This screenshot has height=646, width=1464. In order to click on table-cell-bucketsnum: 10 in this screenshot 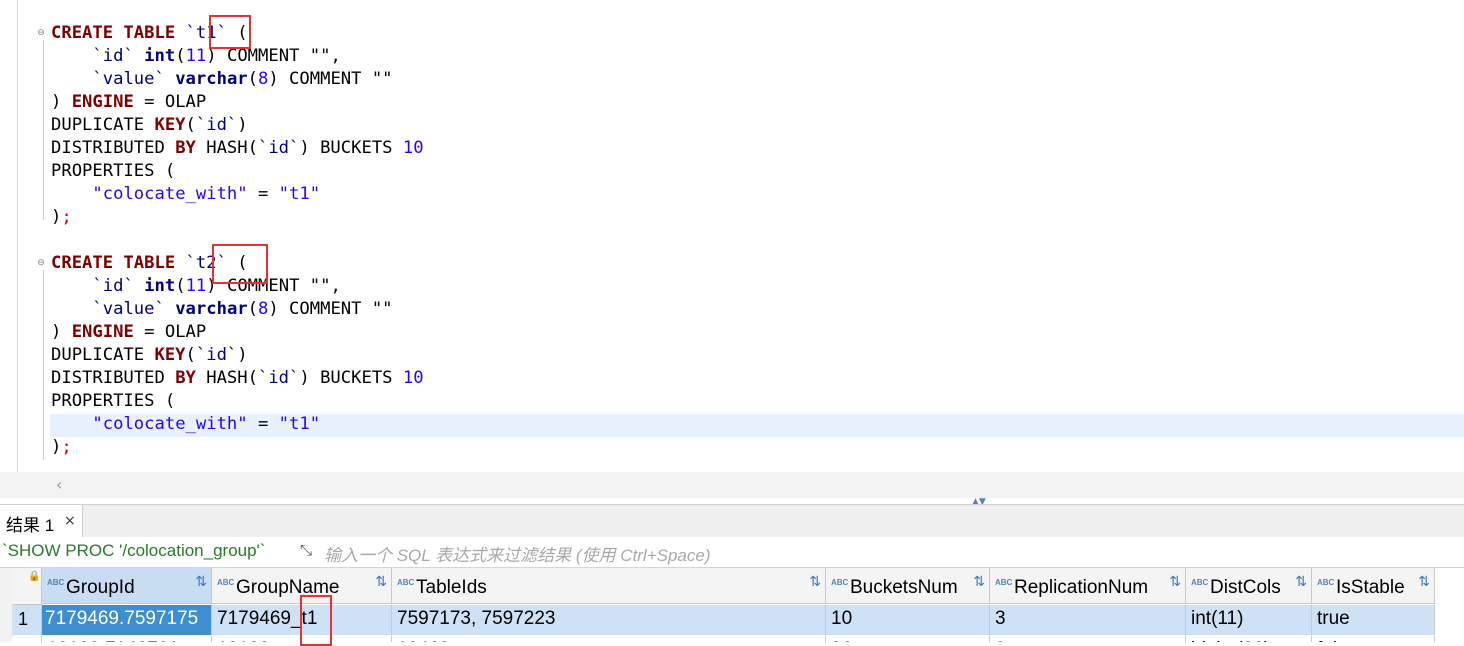, I will do `click(908, 620)`.